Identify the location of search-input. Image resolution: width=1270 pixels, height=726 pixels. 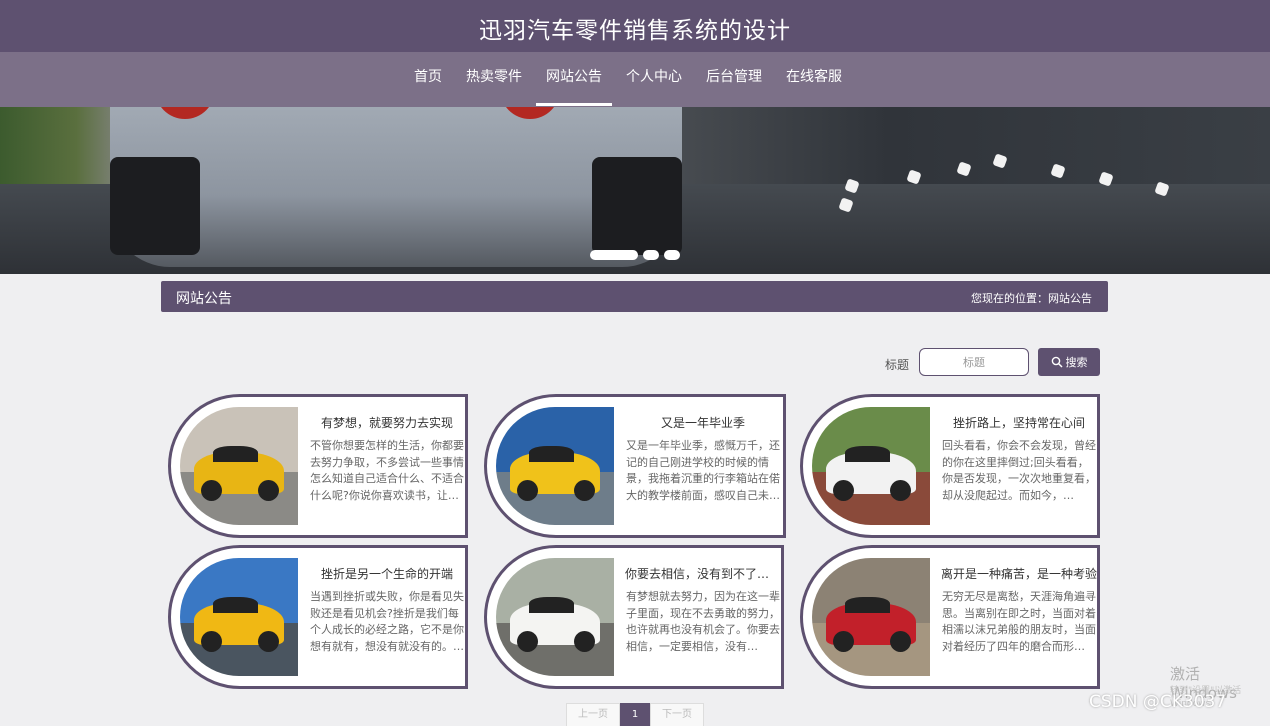
(974, 362).